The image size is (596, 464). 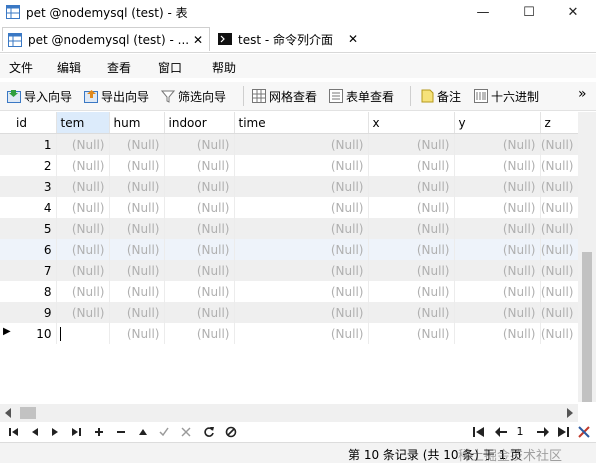 I want to click on memo-button: 备注, so click(x=440, y=96).